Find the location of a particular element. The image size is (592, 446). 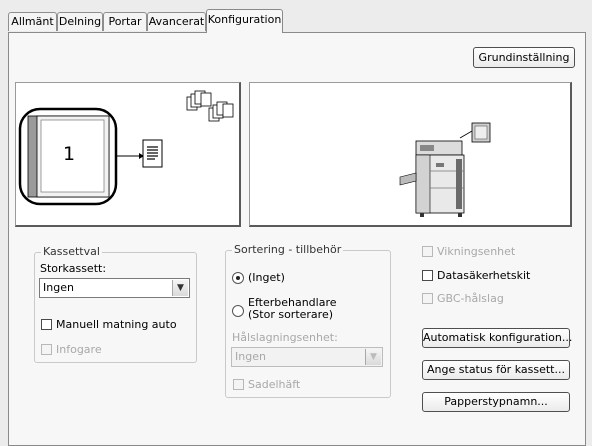

radio-finisher-label: Efterbehandlare (Stor sorterare) is located at coordinates (292, 309).